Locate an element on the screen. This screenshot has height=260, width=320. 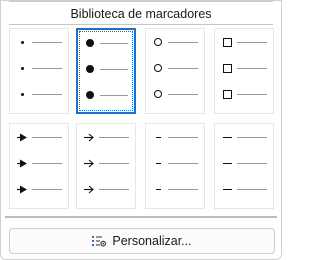
bottom-divider is located at coordinates (141, 217).